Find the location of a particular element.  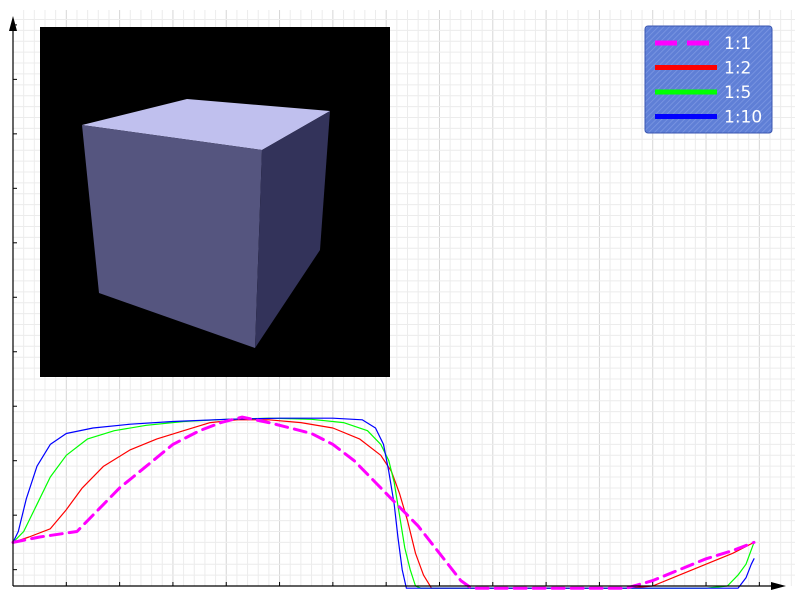

legend-label-1-2: 1:2 is located at coordinates (737, 69).